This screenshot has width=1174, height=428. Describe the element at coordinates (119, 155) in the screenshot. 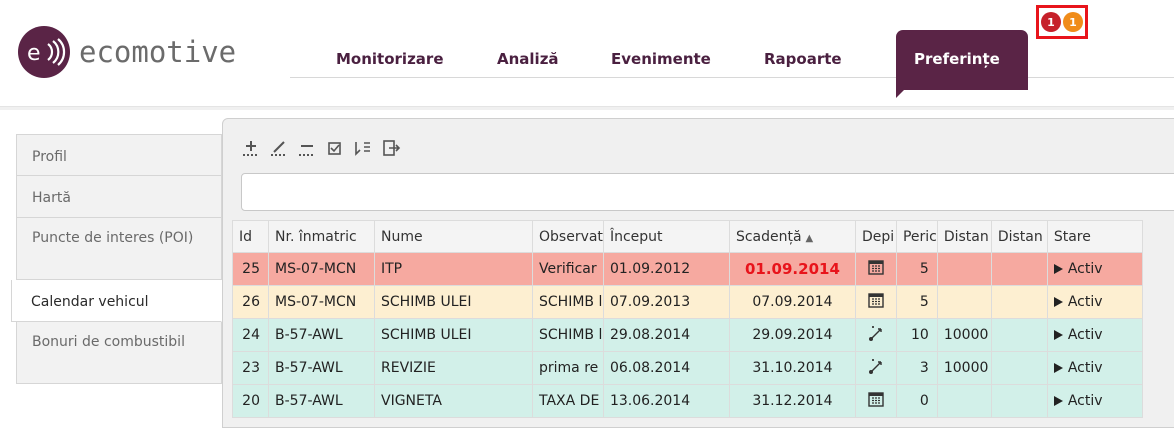

I see `sidebar-item-profil: Profil` at that location.